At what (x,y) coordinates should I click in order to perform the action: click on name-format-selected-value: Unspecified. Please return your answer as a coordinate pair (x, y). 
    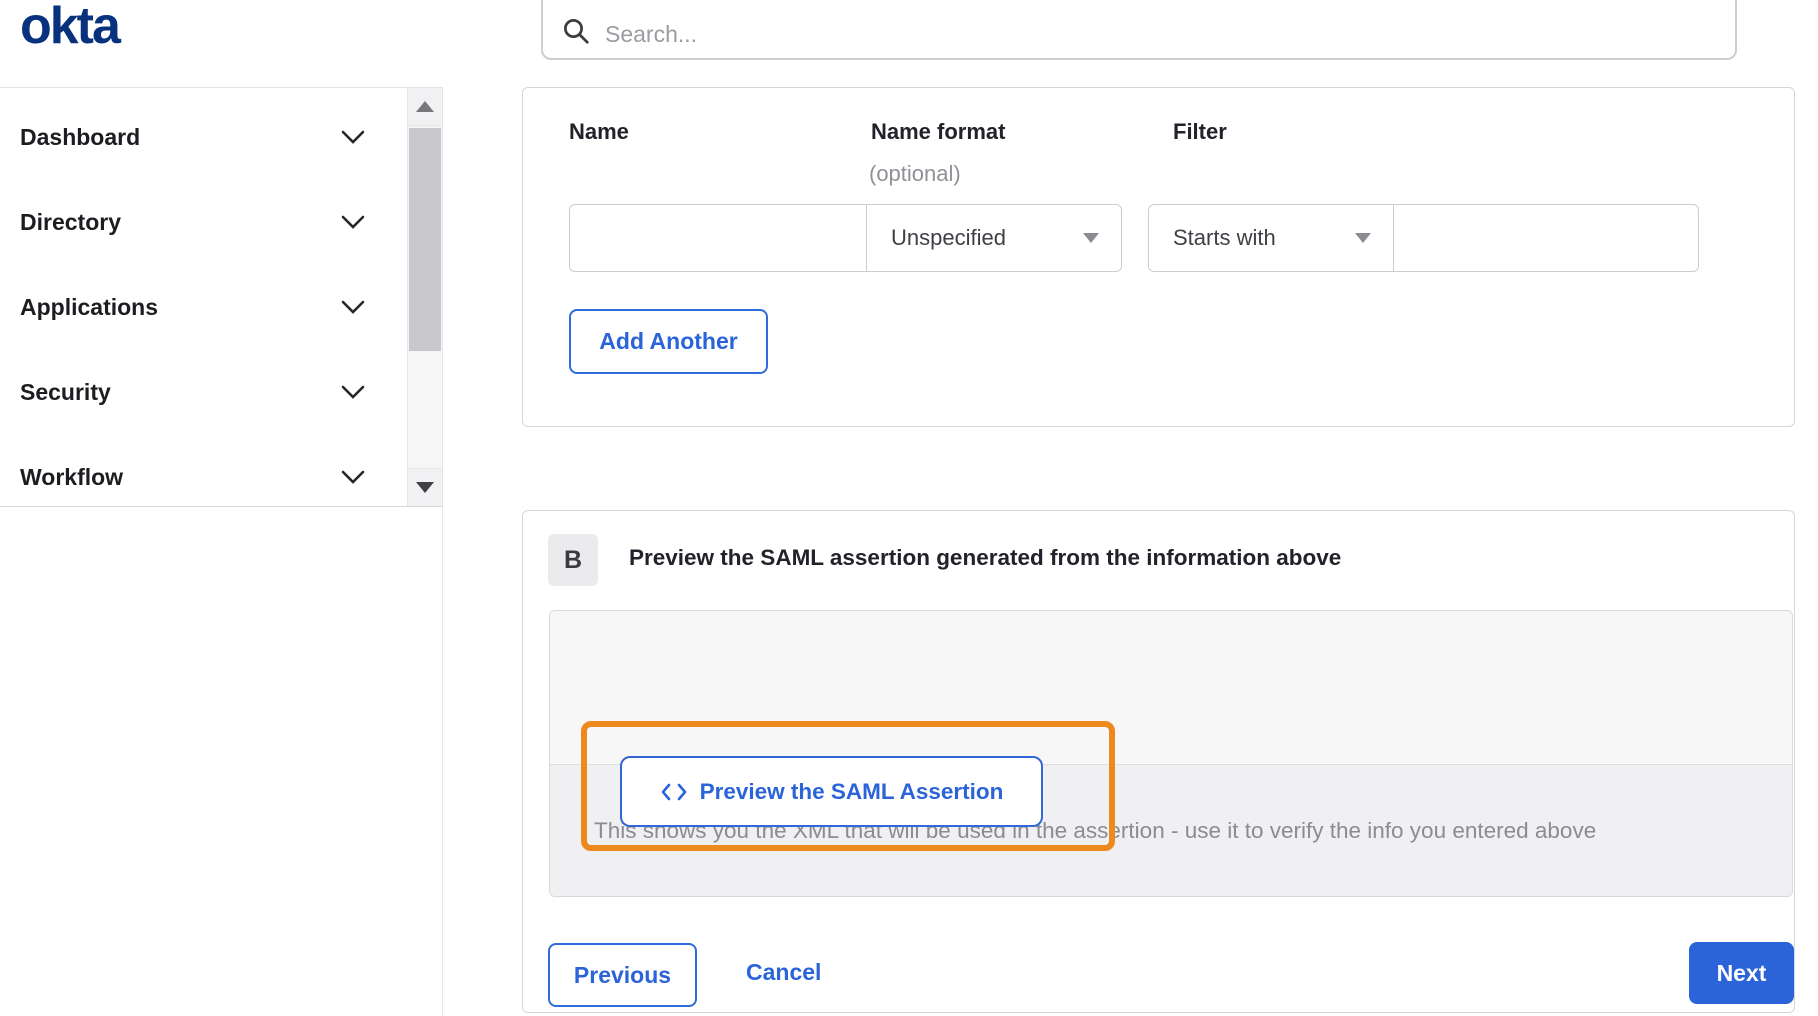
    Looking at the image, I should click on (948, 237).